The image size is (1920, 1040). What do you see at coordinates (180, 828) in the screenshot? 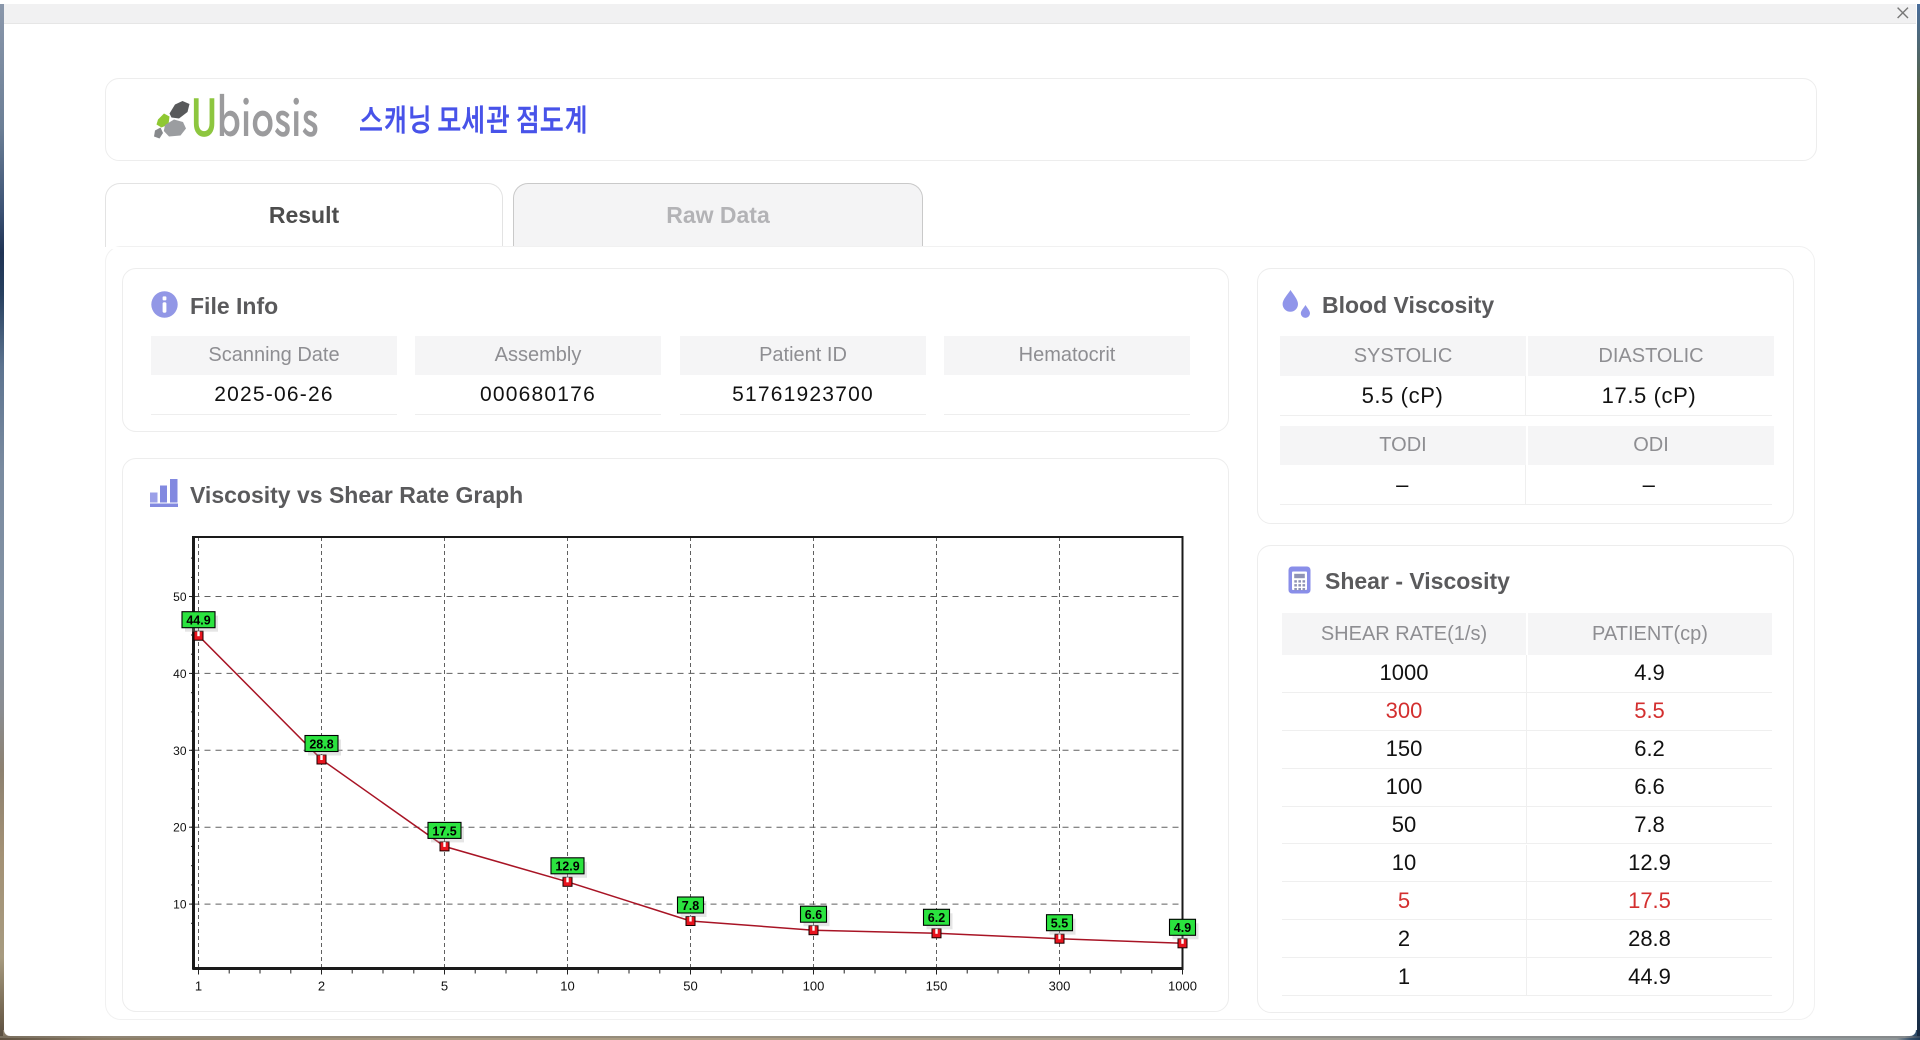
I see `svg-text: 20` at bounding box center [180, 828].